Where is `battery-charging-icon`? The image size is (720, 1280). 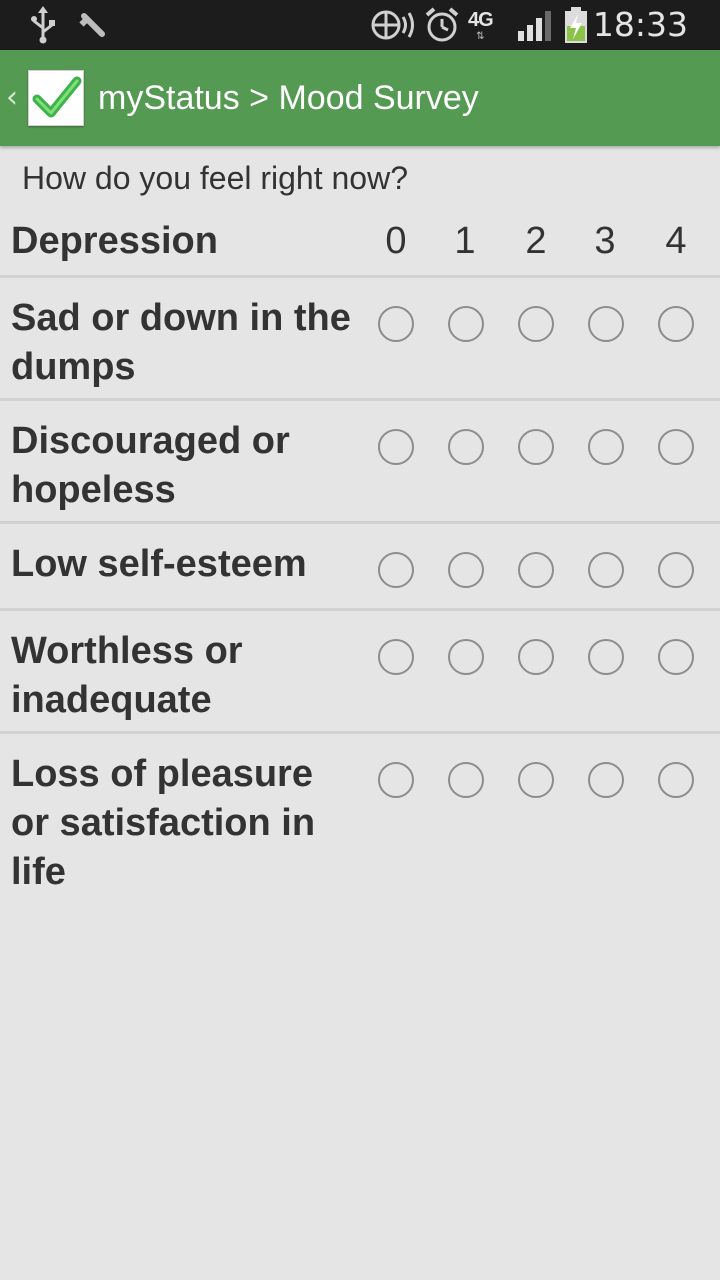 battery-charging-icon is located at coordinates (576, 25).